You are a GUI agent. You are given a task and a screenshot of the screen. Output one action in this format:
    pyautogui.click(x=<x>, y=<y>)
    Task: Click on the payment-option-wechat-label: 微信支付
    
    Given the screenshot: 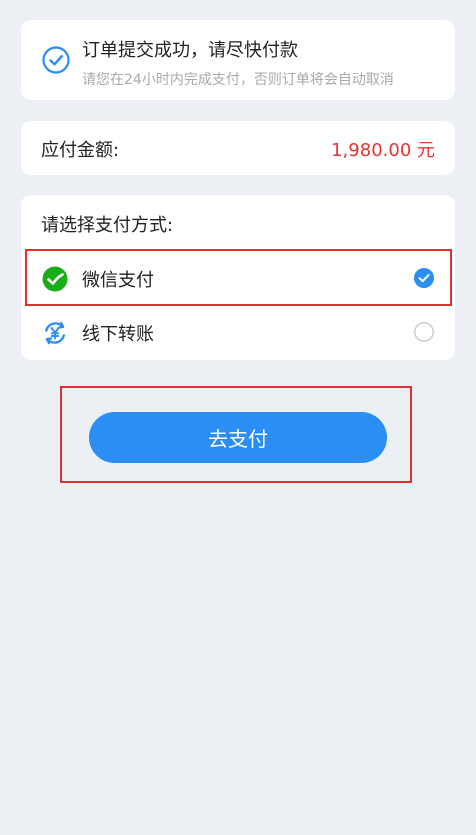 What is the action you would take?
    pyautogui.click(x=118, y=280)
    